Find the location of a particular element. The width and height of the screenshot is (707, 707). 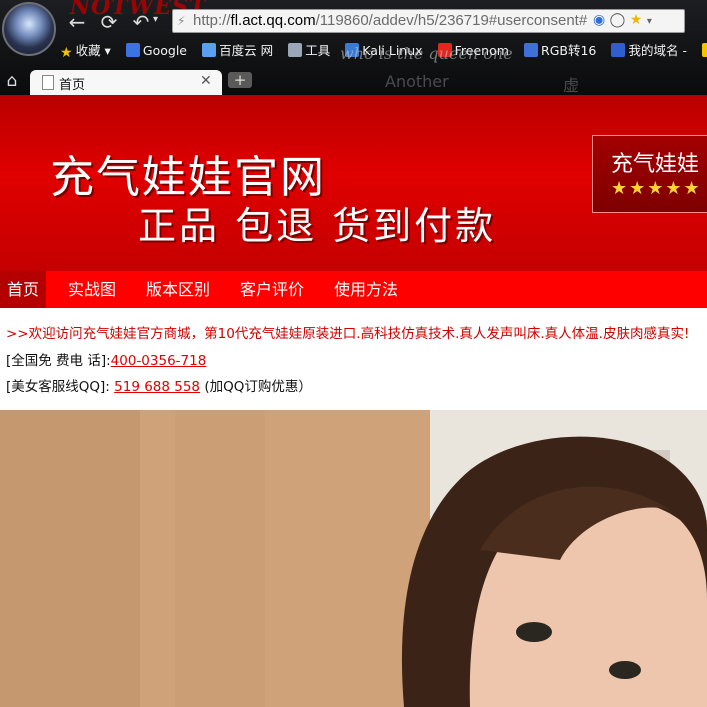

home-icon: ⌂ is located at coordinates (12, 81).